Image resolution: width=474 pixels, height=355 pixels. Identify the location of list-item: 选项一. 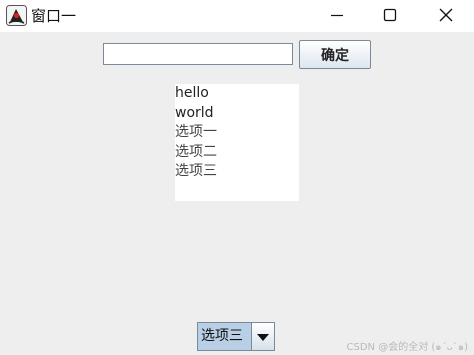
(237, 133).